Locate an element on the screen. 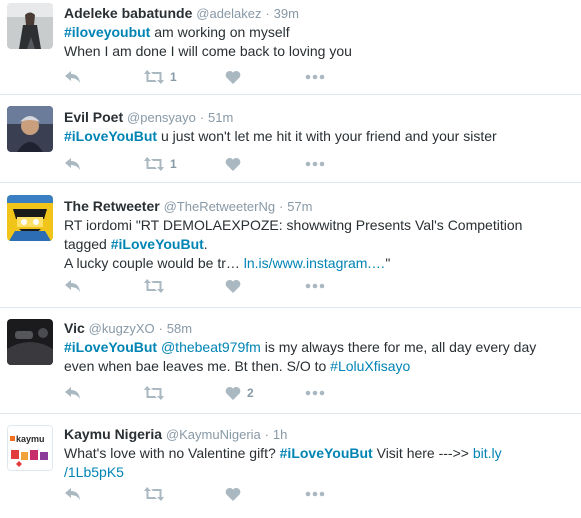  username: @pensyayo is located at coordinates (161, 117).